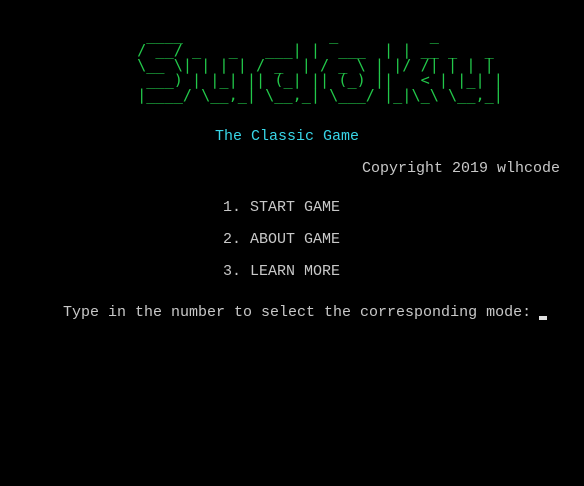 The image size is (584, 486). I want to click on subtitle: The Classic Game, so click(287, 136).